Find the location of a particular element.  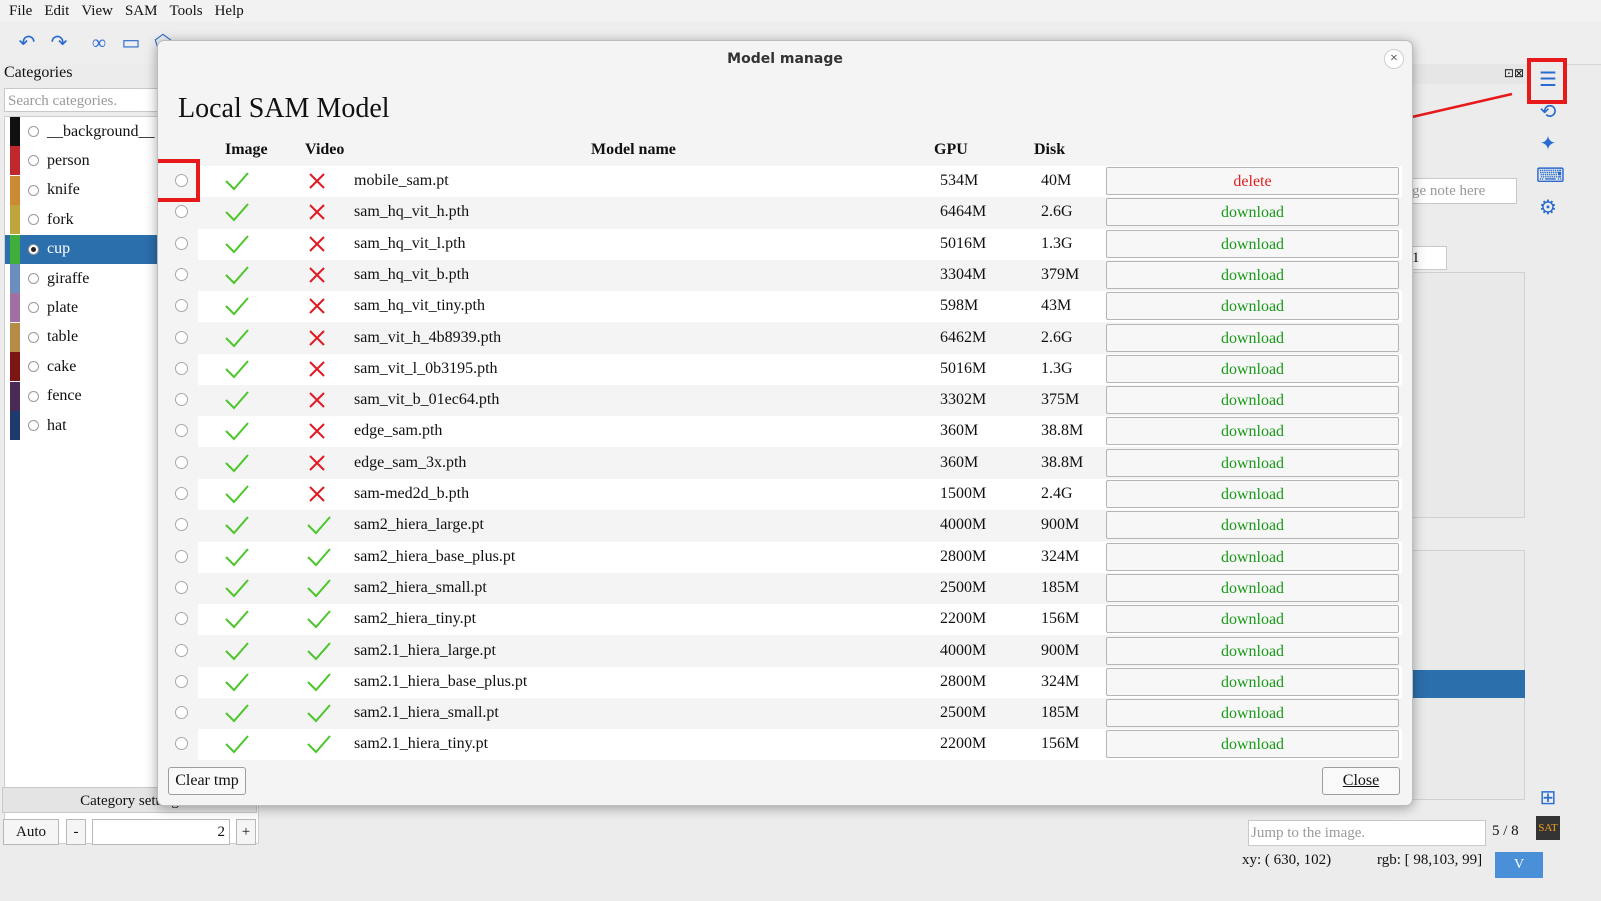

minus-button: - is located at coordinates (76, 832).